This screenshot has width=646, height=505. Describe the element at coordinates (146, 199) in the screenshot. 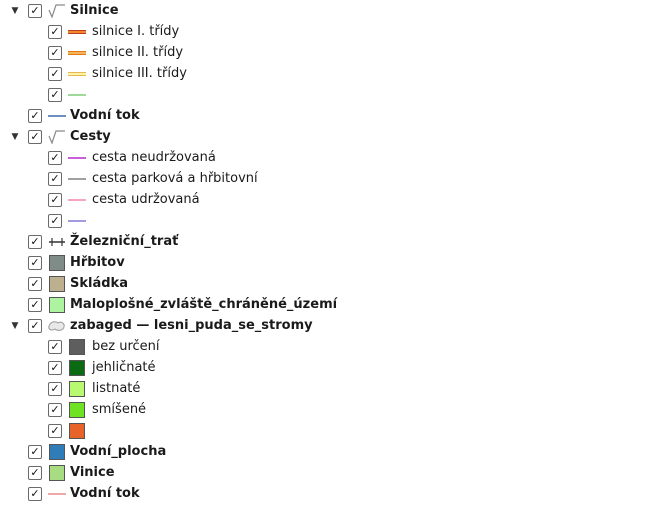

I see `legend-item-label: cesta udržovaná` at that location.